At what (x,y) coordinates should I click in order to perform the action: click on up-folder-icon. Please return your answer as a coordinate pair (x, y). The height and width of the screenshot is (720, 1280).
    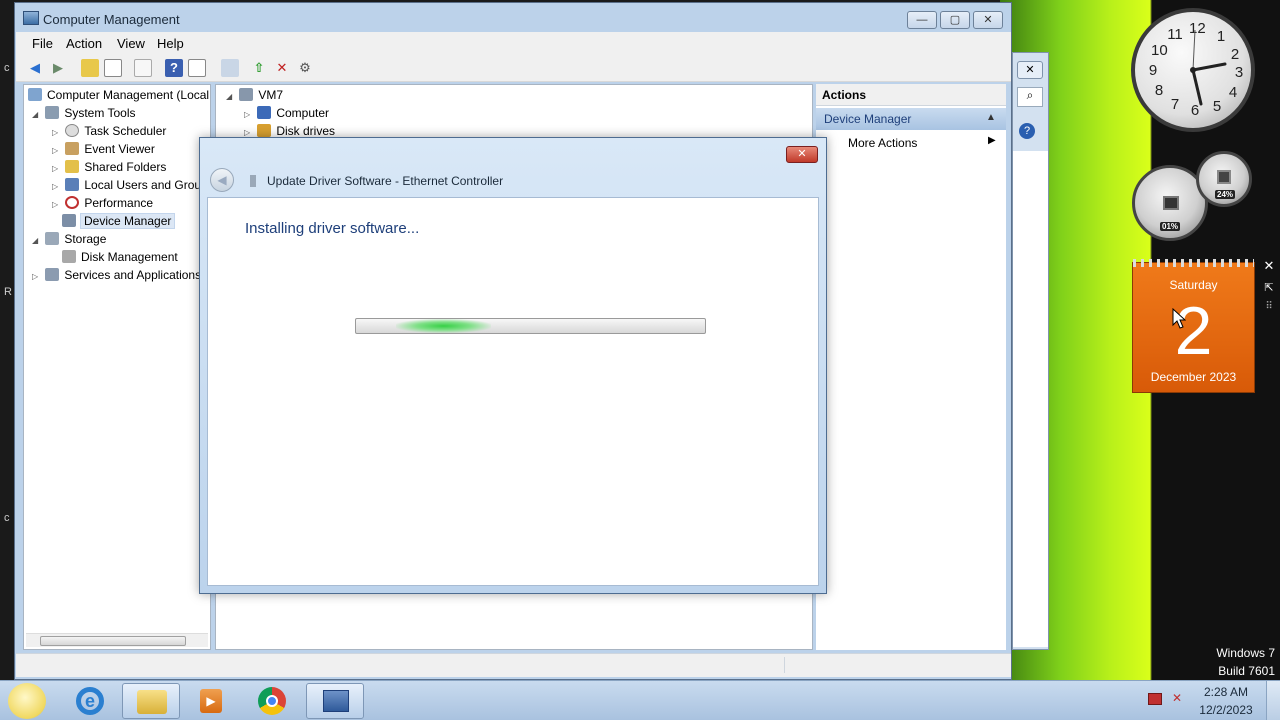
    Looking at the image, I should click on (90, 68).